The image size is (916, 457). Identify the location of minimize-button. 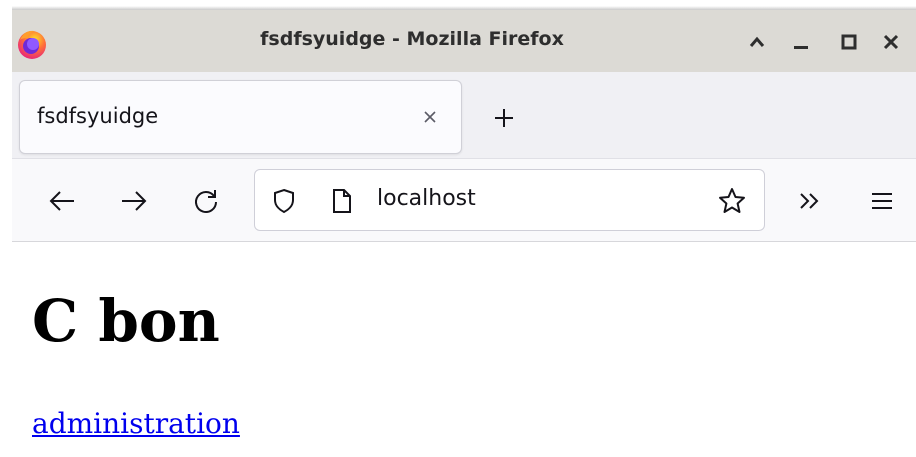
(801, 42).